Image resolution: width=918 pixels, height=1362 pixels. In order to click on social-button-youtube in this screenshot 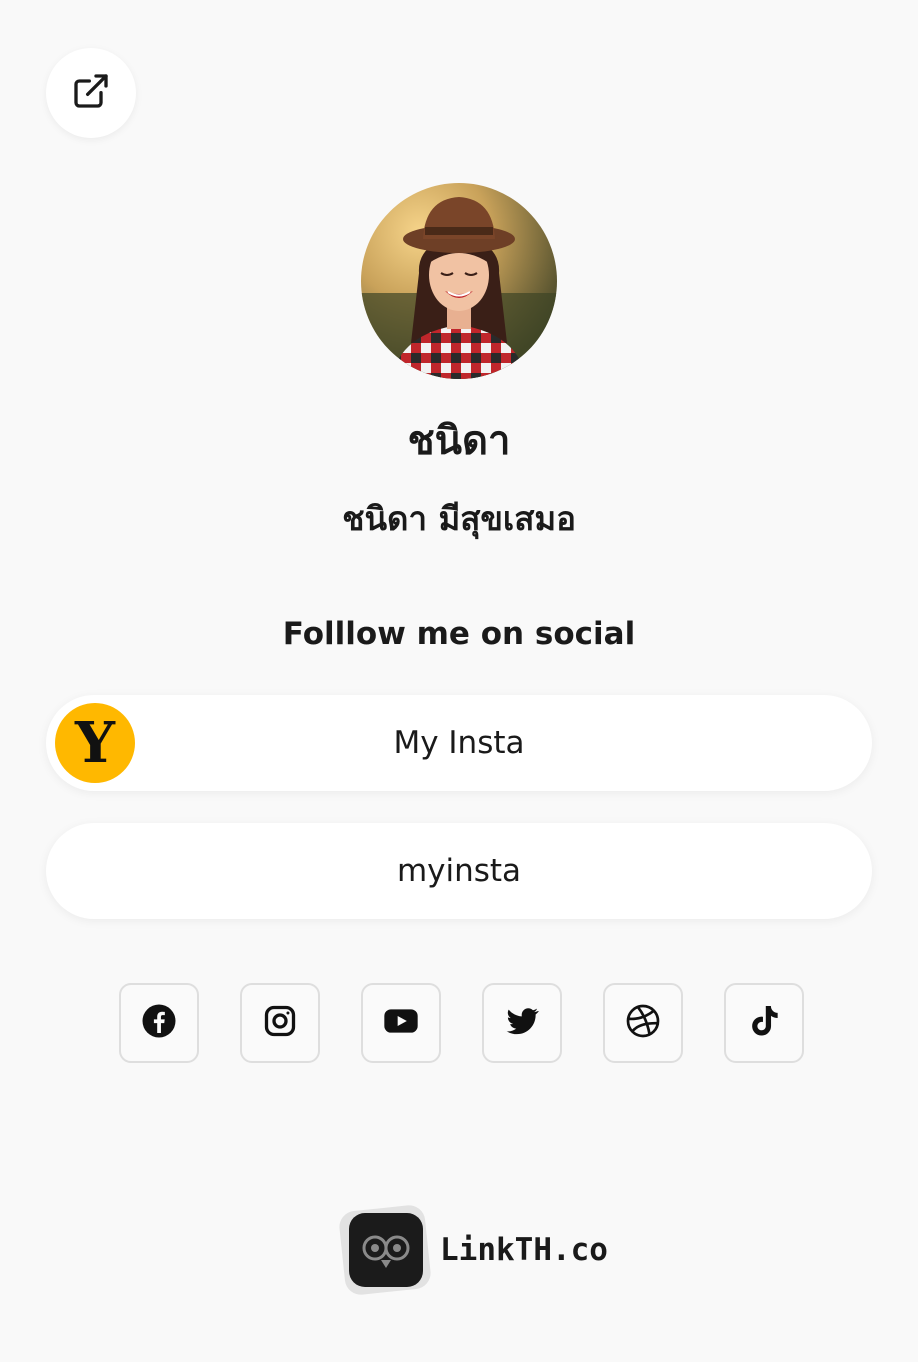, I will do `click(401, 1023)`.